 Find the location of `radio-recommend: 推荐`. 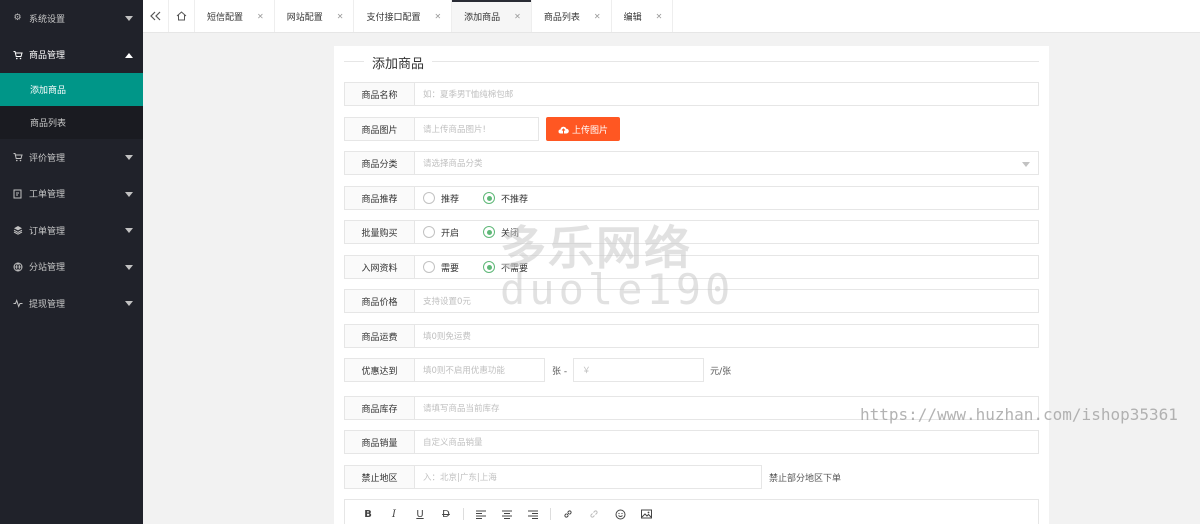

radio-recommend: 推荐 is located at coordinates (441, 198).